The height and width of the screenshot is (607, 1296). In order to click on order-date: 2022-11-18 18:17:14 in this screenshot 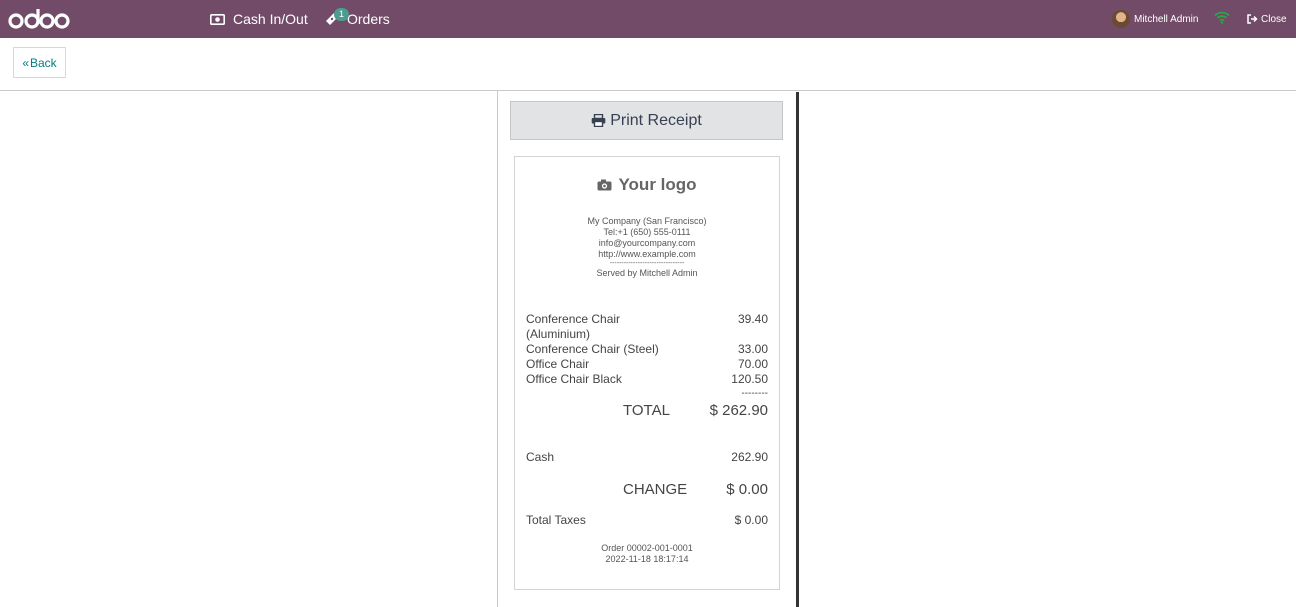, I will do `click(647, 559)`.